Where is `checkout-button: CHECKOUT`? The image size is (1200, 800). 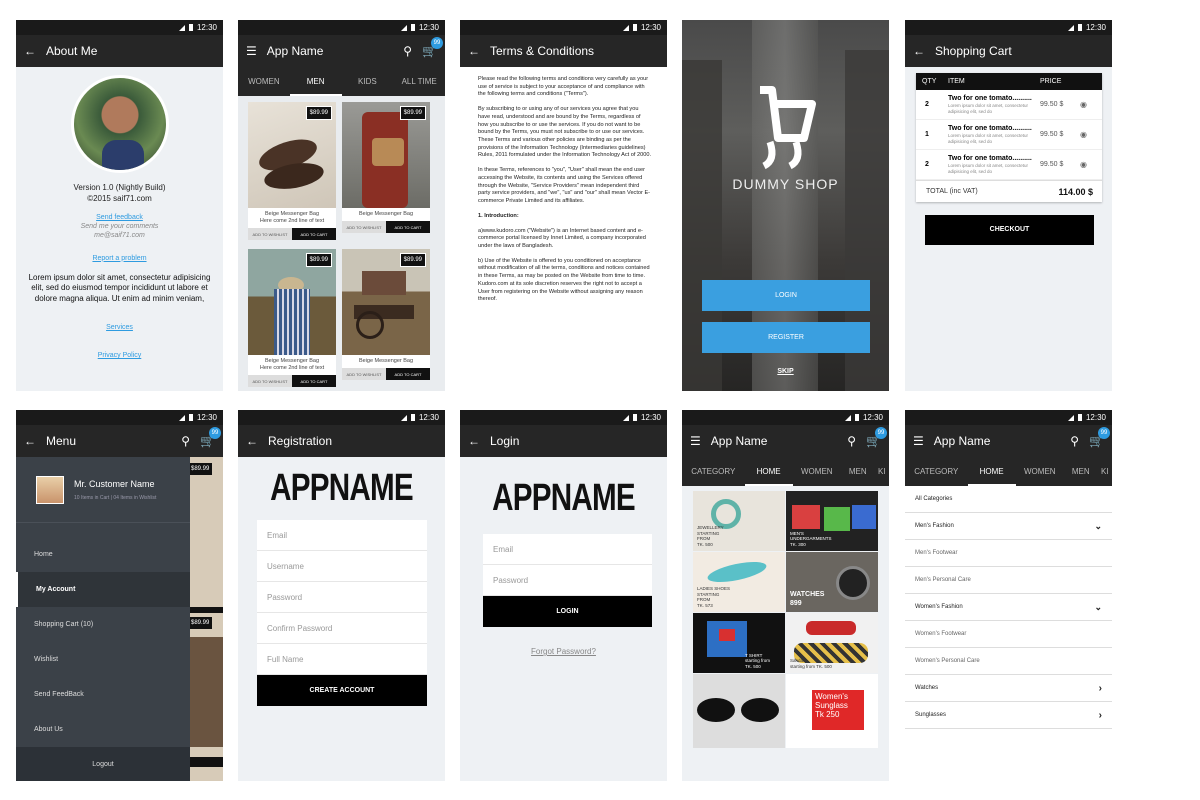 checkout-button: CHECKOUT is located at coordinates (1009, 230).